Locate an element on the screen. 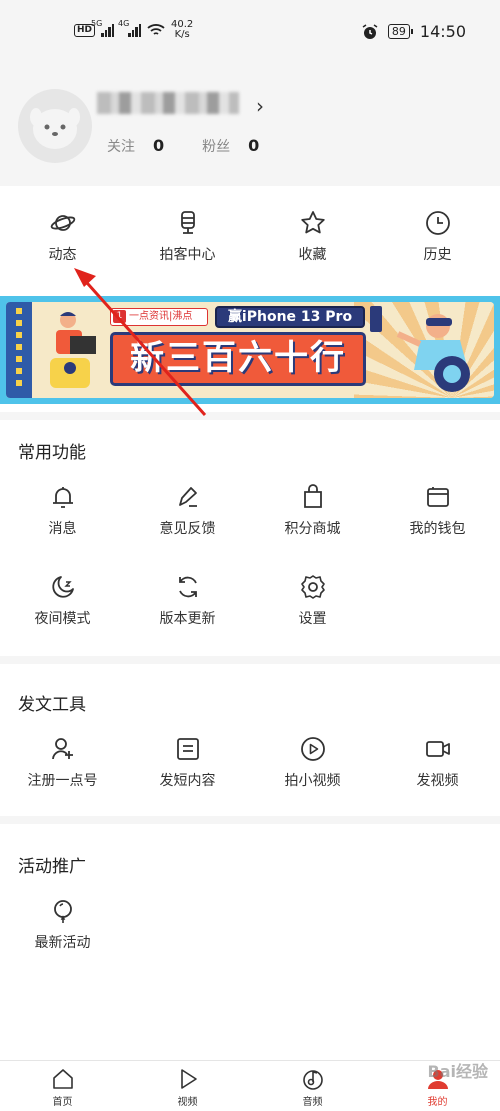 This screenshot has width=500, height=1111. dog-avatar-icon is located at coordinates (55, 128).